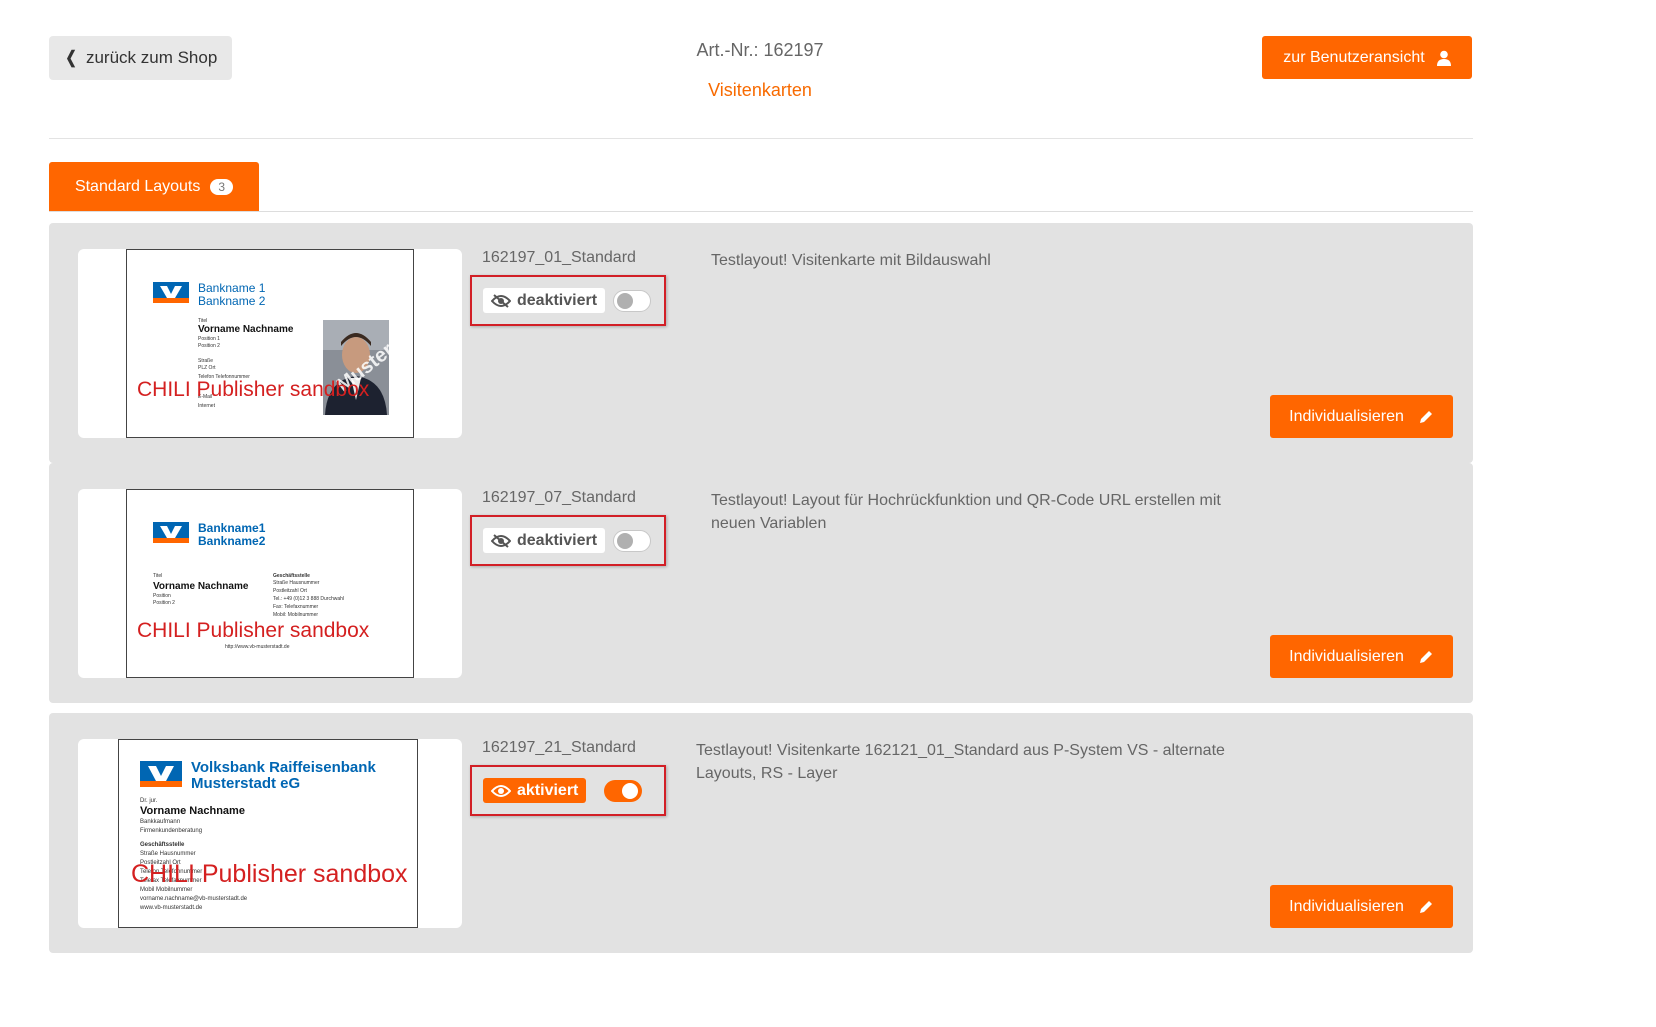 This screenshot has width=1656, height=1027. I want to click on layout-description: Testlayout! Visitenkarte mit Bildauswahl, so click(851, 260).